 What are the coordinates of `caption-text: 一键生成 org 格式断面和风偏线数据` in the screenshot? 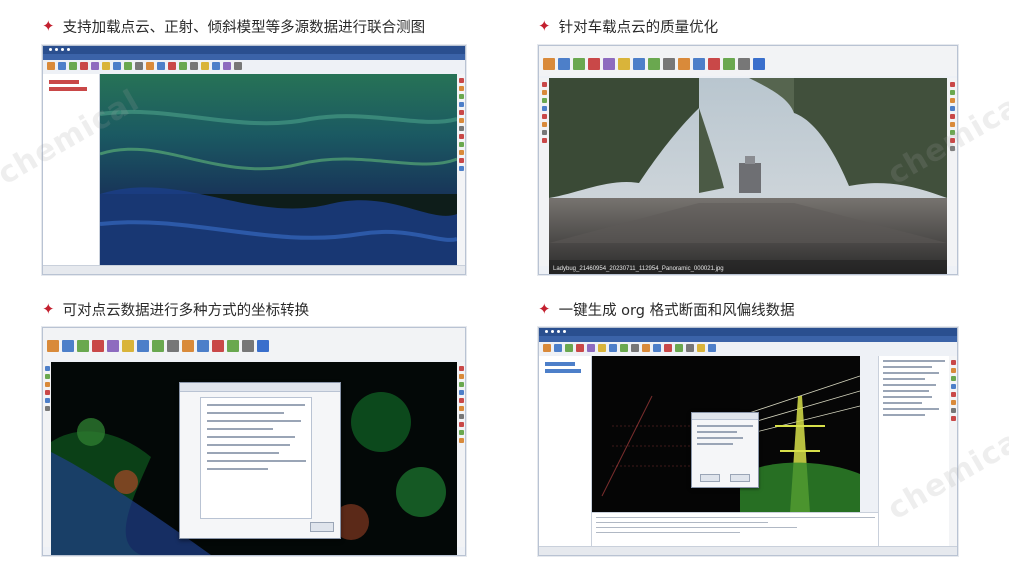 It's located at (676, 311).